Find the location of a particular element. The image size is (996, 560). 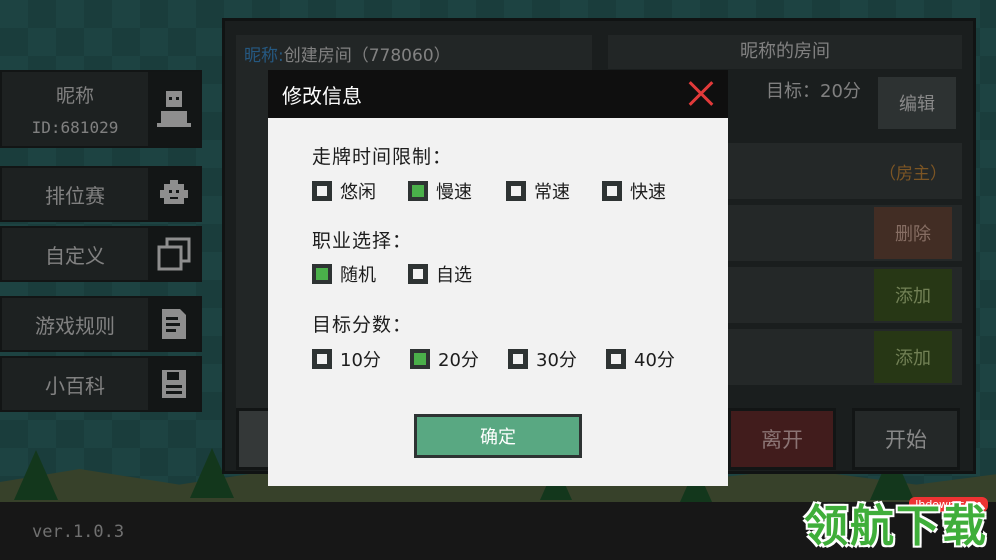

confirm-button: 确定 is located at coordinates (498, 436).